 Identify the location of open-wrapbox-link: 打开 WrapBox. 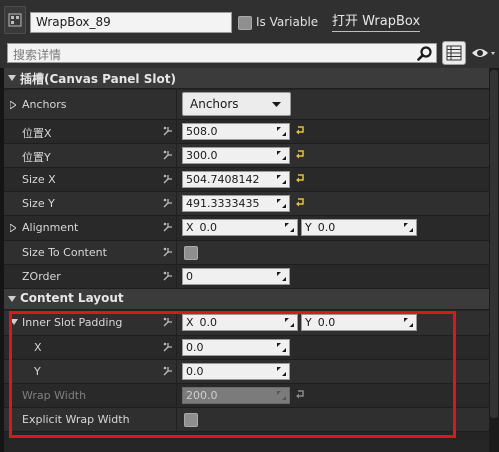
(376, 22).